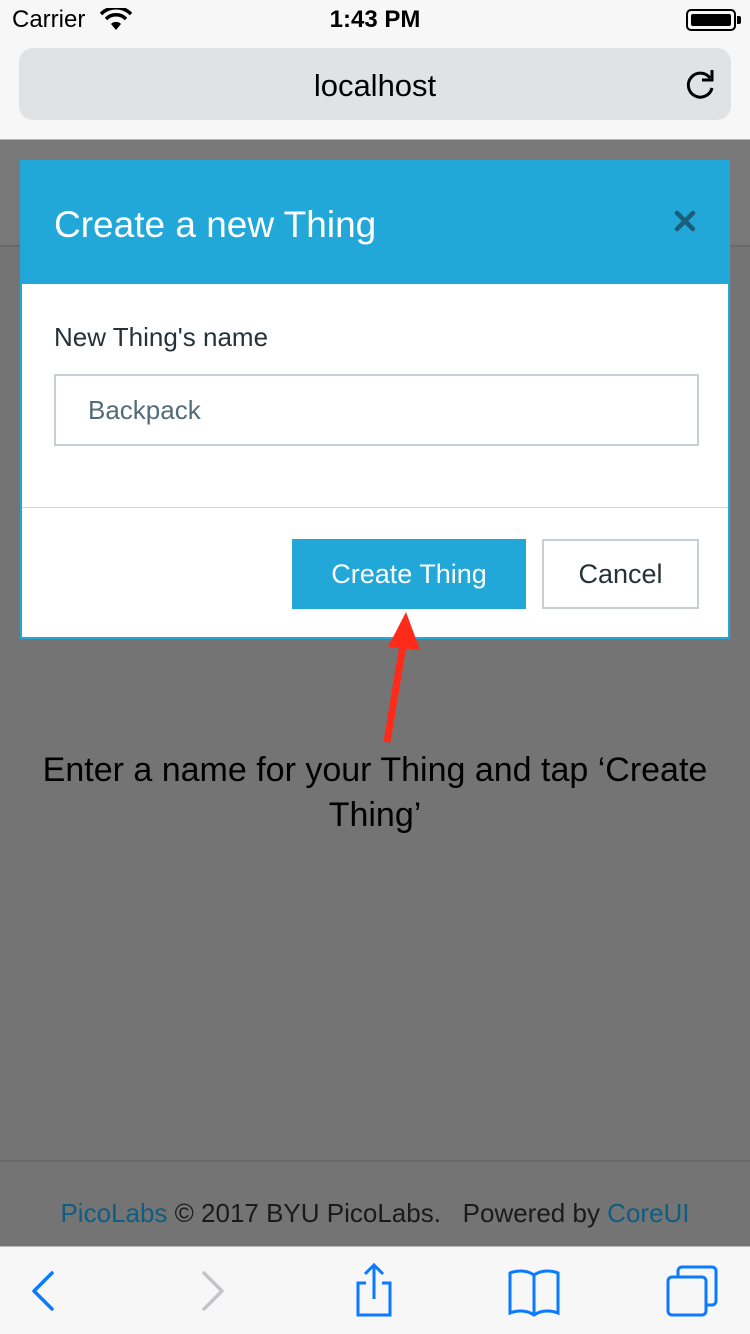  I want to click on bookmarks-icon, so click(534, 1291).